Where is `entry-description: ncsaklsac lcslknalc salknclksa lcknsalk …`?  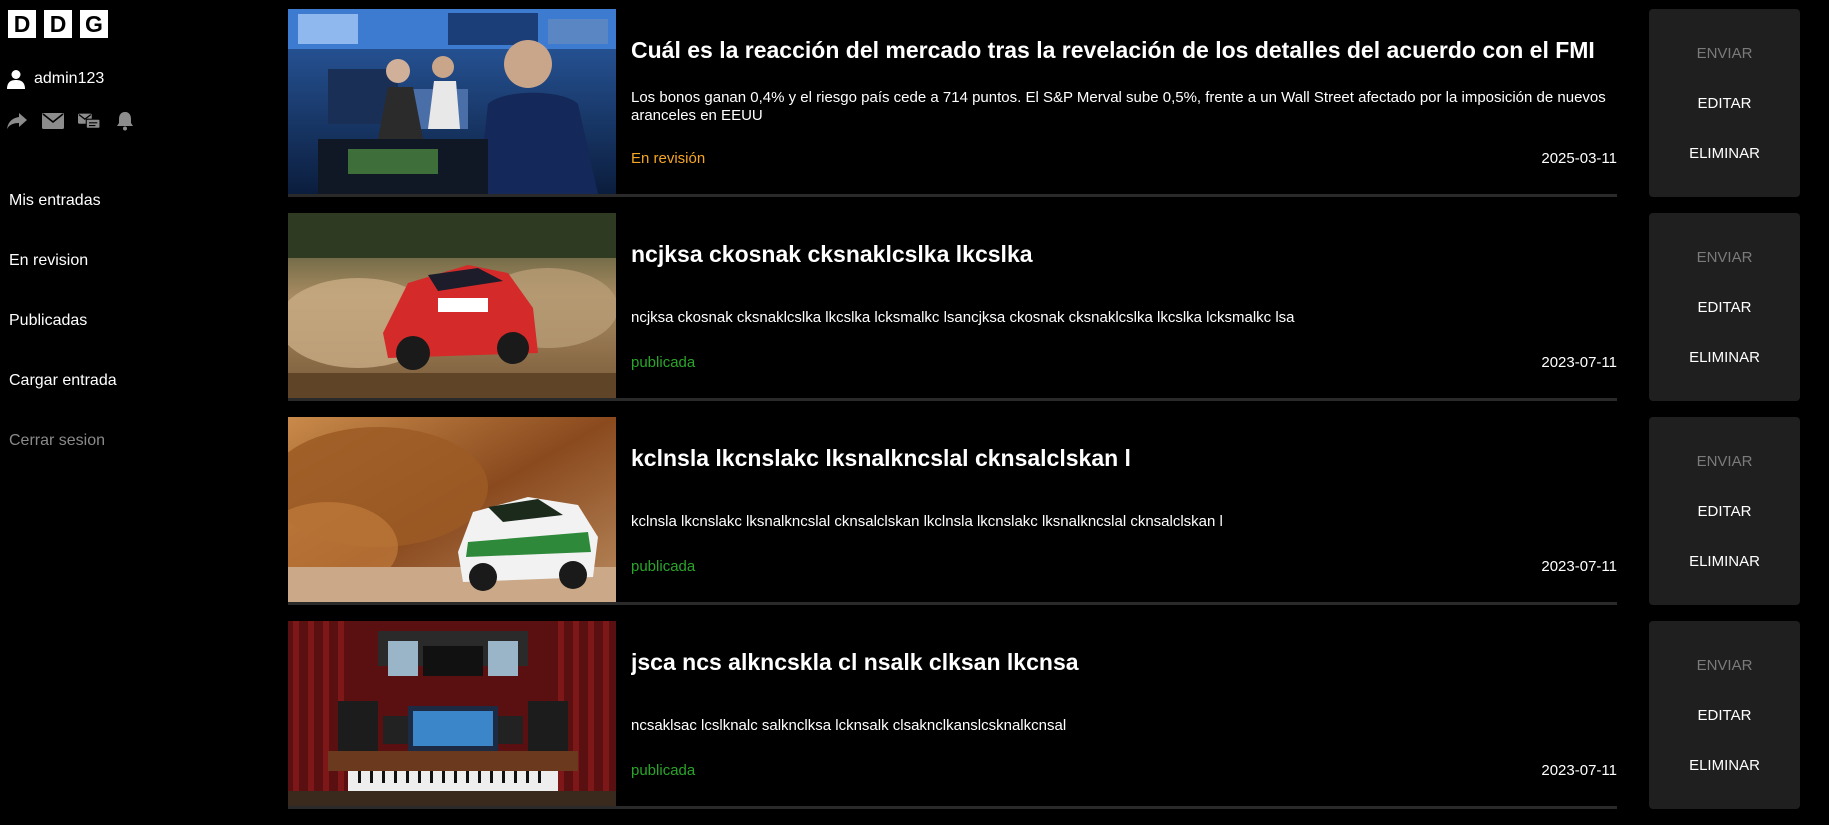
entry-description: ncsaklsac lcslknalc salknclksa lcknsalk … is located at coordinates (849, 725).